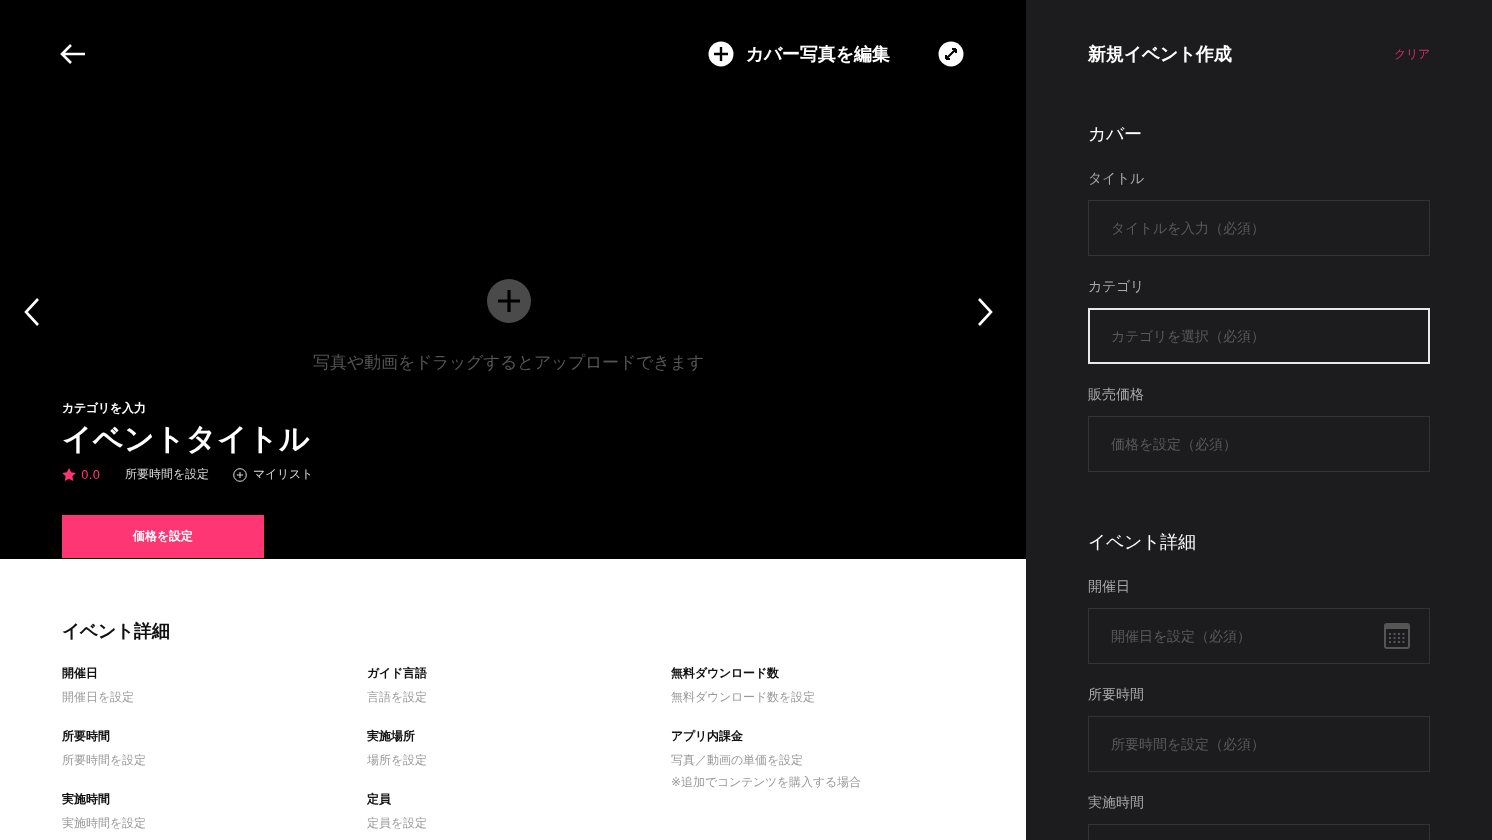 The image size is (1492, 840). Describe the element at coordinates (73, 54) in the screenshot. I see `back-arrow-icon` at that location.